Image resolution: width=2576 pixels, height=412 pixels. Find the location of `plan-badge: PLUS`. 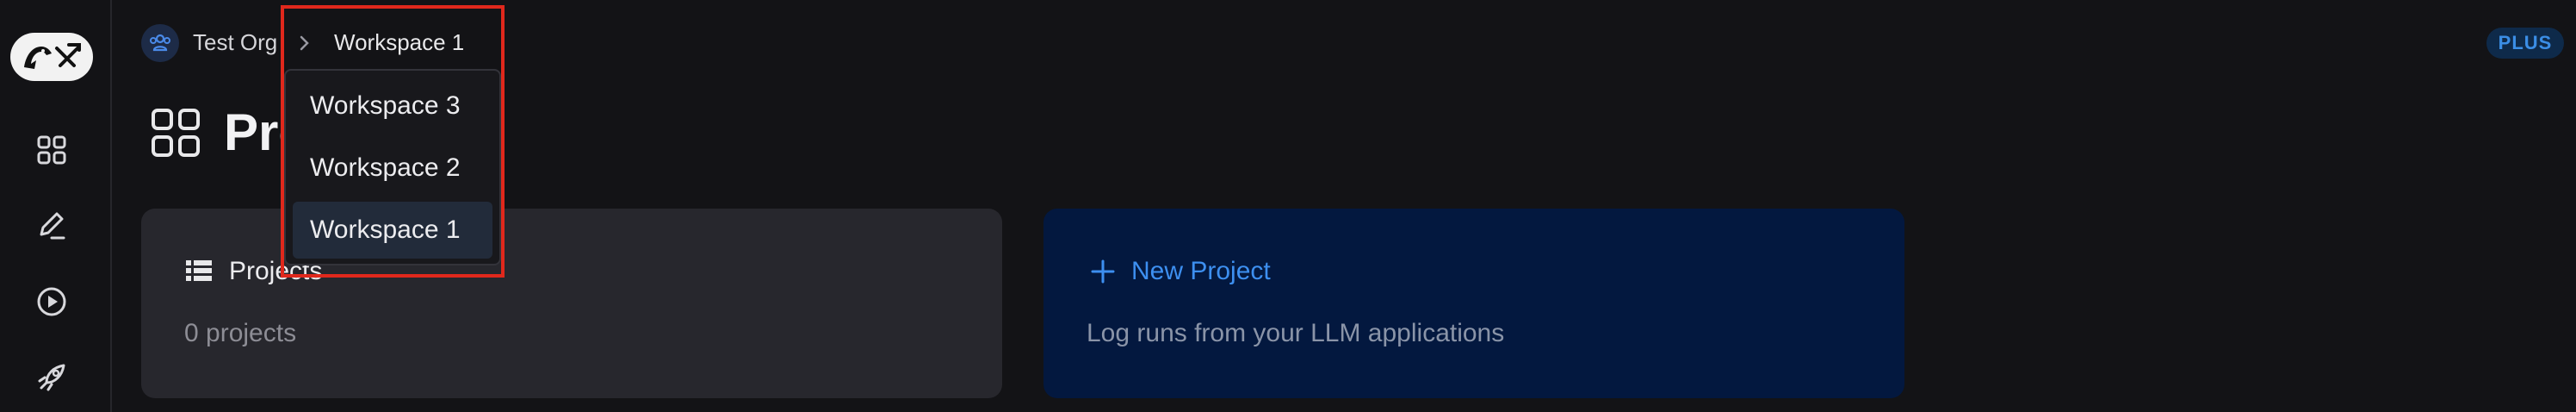

plan-badge: PLUS is located at coordinates (2525, 43).